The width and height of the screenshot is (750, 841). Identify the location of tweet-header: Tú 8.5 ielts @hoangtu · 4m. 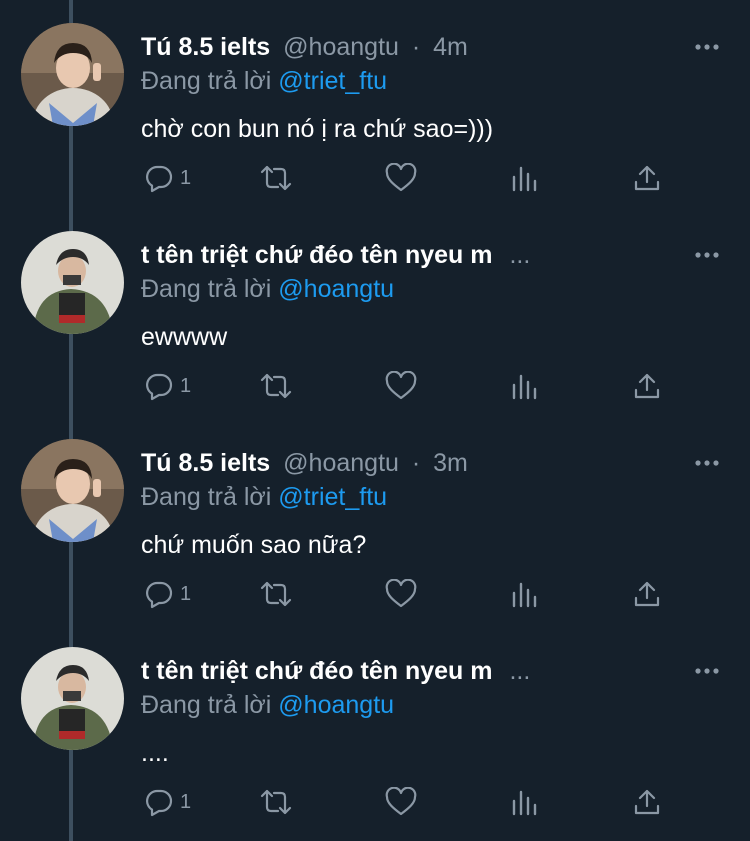
(415, 47).